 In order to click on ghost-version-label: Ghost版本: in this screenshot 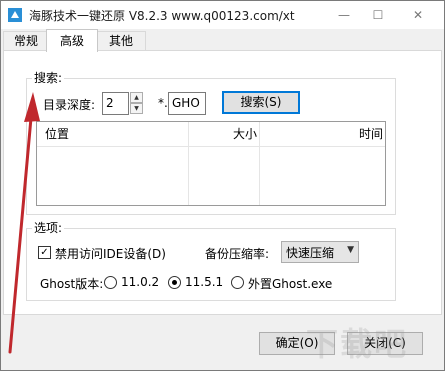, I will do `click(72, 284)`.